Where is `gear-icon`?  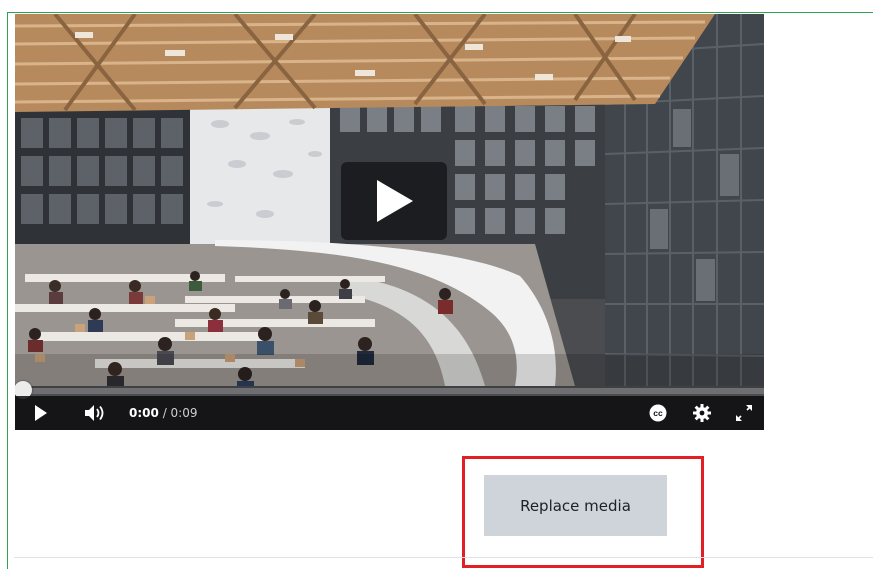 gear-icon is located at coordinates (702, 413).